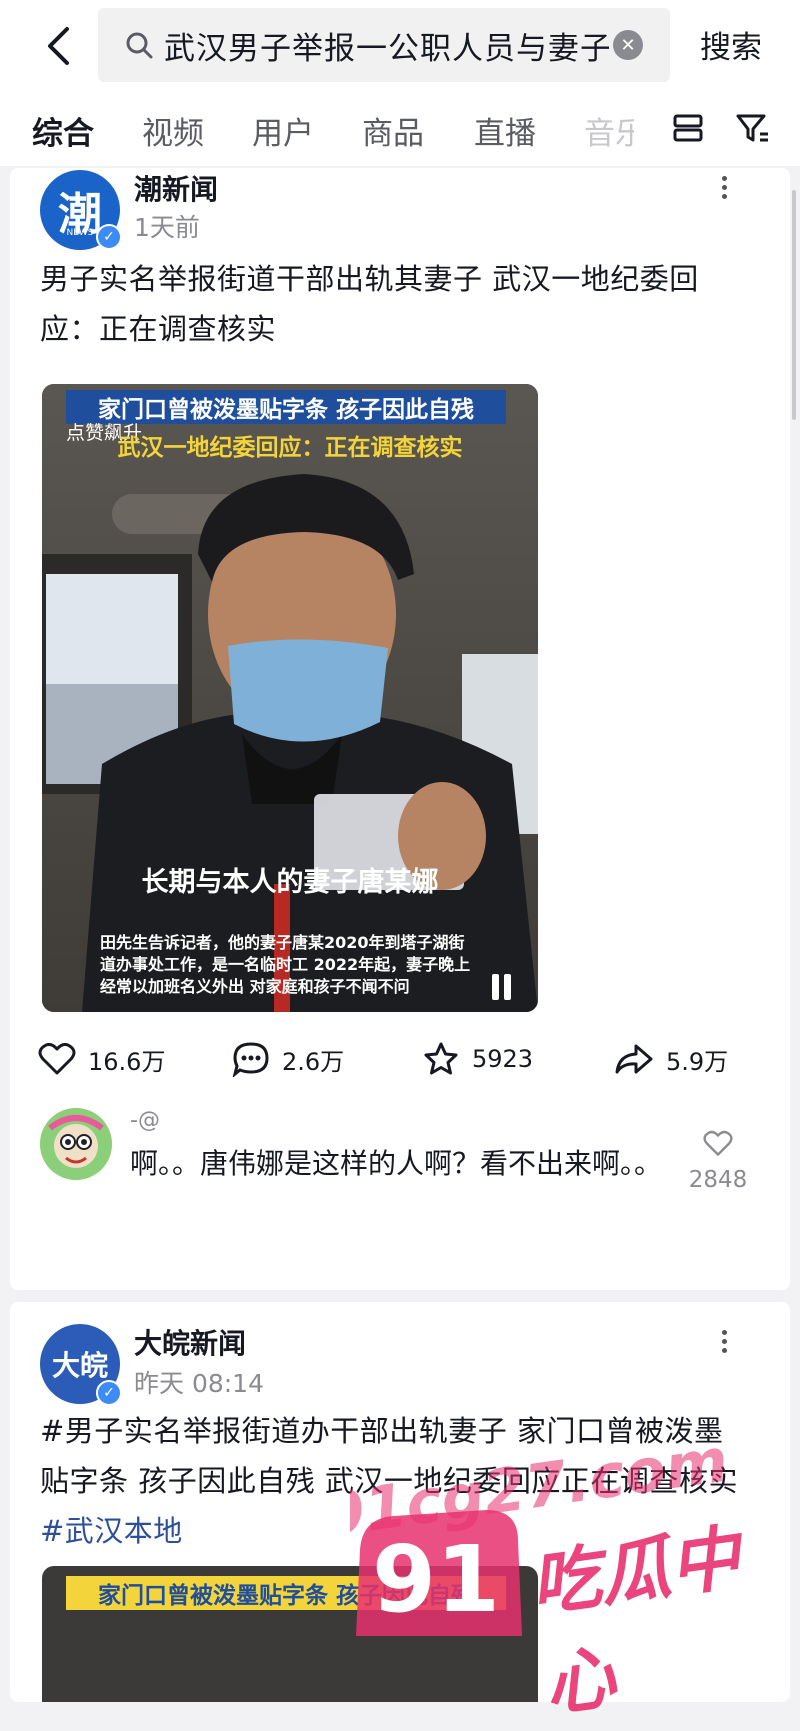 Image resolution: width=800 pixels, height=1731 pixels. What do you see at coordinates (286, 1593) in the screenshot?
I see `video-caption-top: 家门口曾被泼墨贴字条 孩子因此自残` at bounding box center [286, 1593].